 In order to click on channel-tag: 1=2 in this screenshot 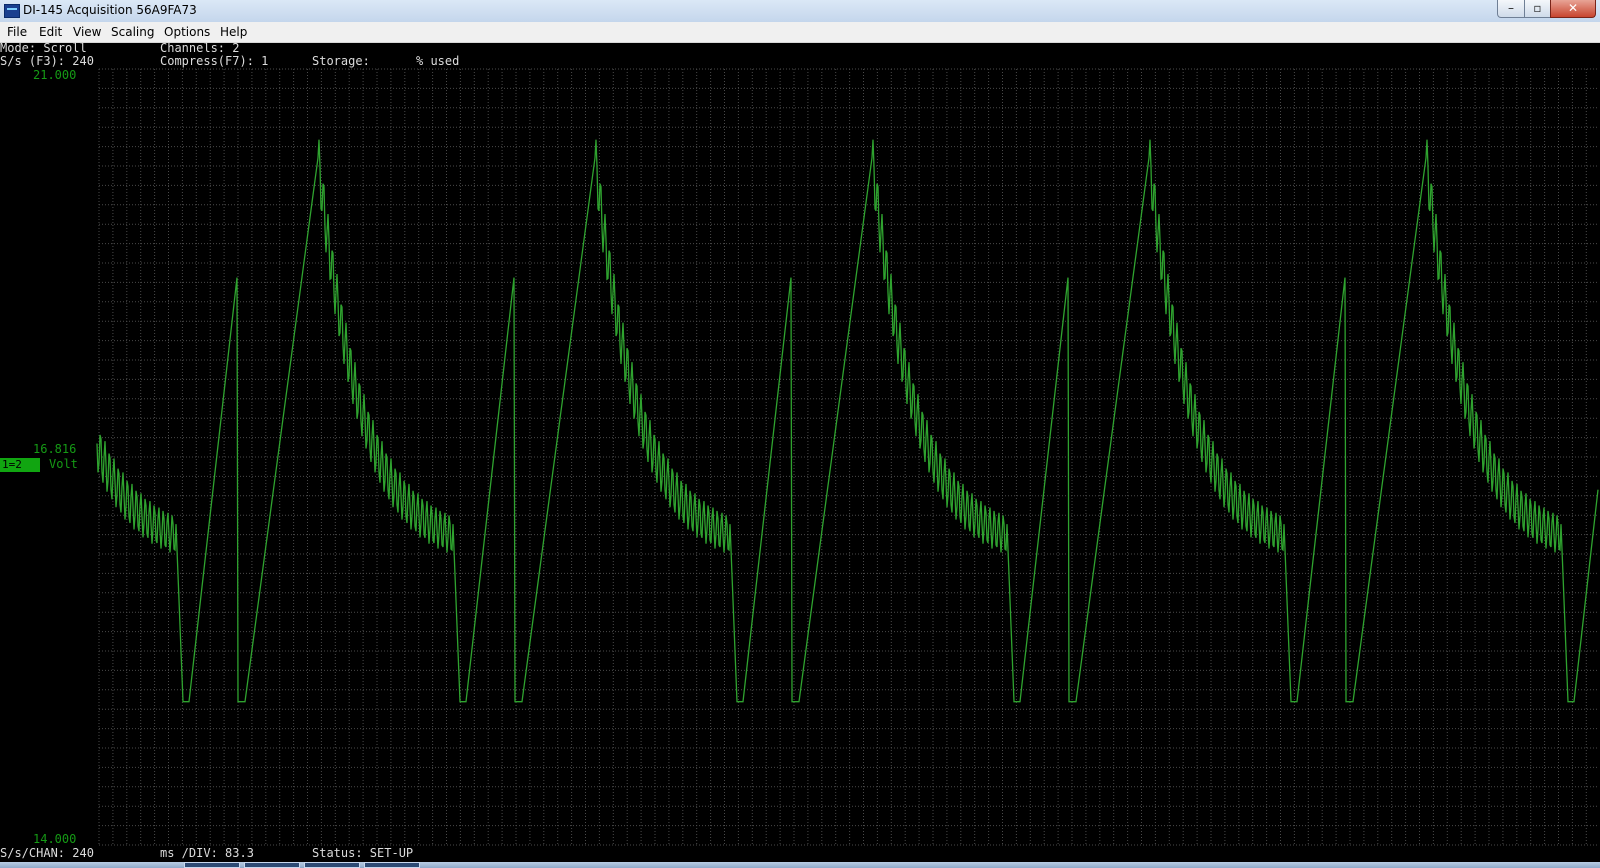, I will do `click(20, 465)`.